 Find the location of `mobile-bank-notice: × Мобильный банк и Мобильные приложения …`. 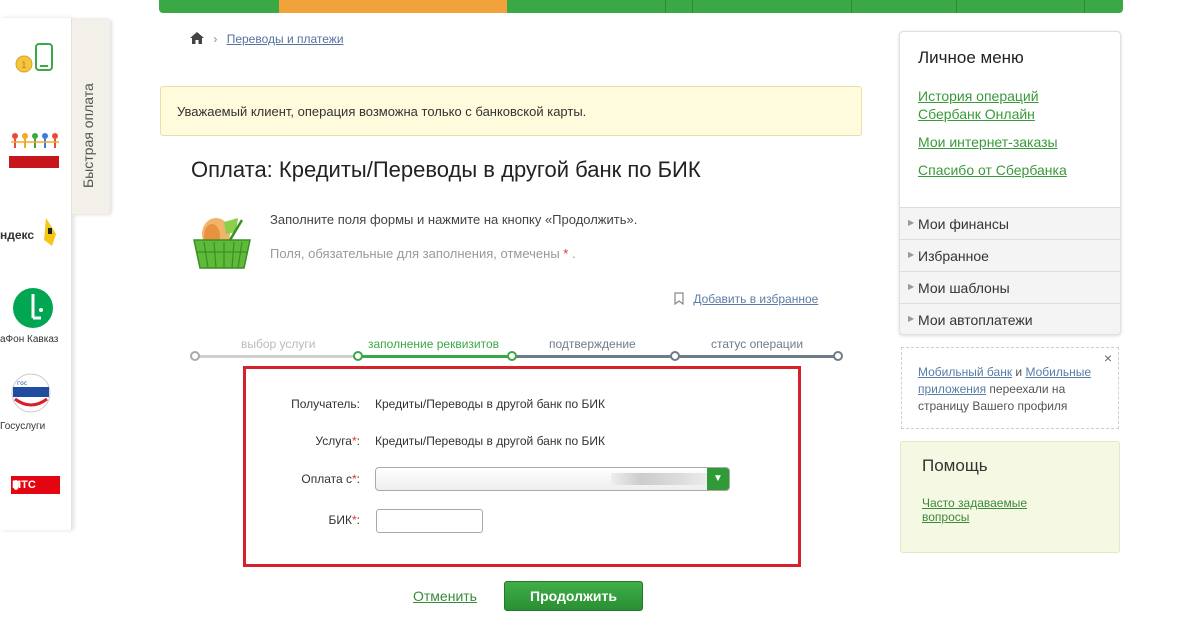

mobile-bank-notice: × Мобильный банк и Мобильные приложения … is located at coordinates (1010, 388).